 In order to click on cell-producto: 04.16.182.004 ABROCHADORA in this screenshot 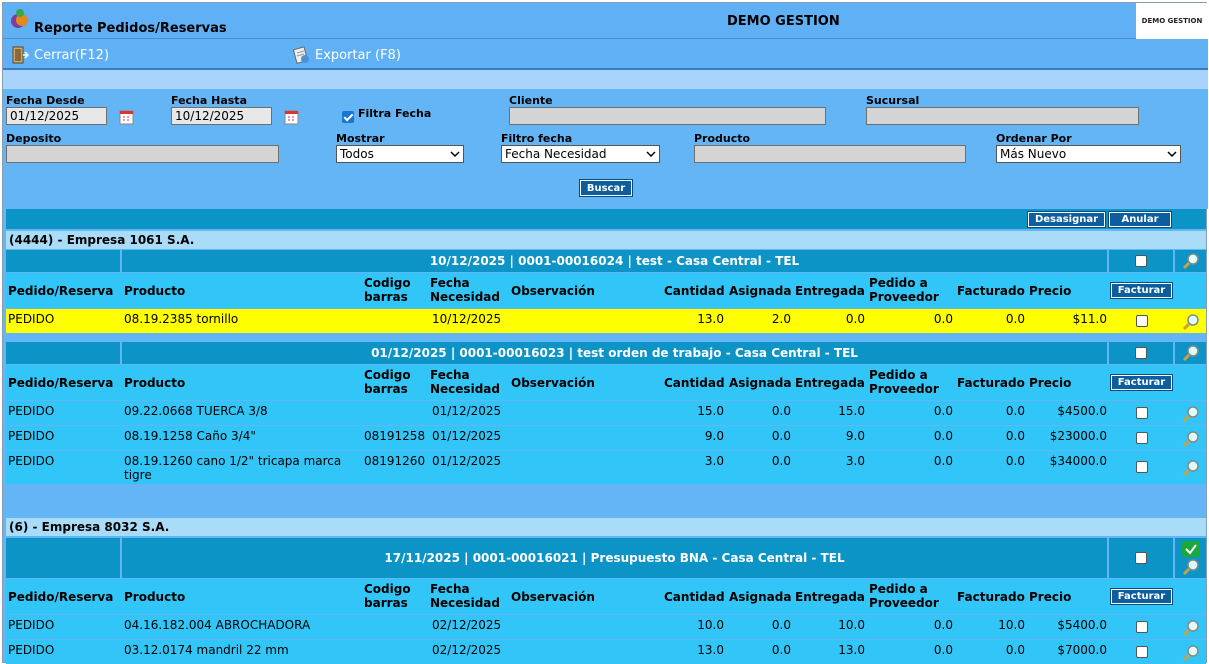, I will do `click(217, 625)`.